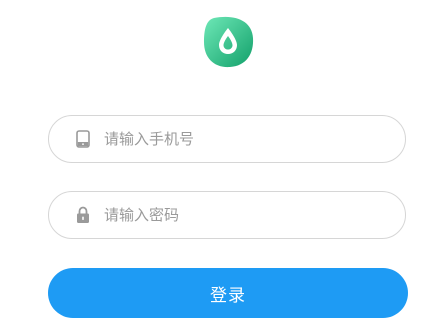 This screenshot has width=442, height=325. What do you see at coordinates (234, 215) in the screenshot?
I see `password-input` at bounding box center [234, 215].